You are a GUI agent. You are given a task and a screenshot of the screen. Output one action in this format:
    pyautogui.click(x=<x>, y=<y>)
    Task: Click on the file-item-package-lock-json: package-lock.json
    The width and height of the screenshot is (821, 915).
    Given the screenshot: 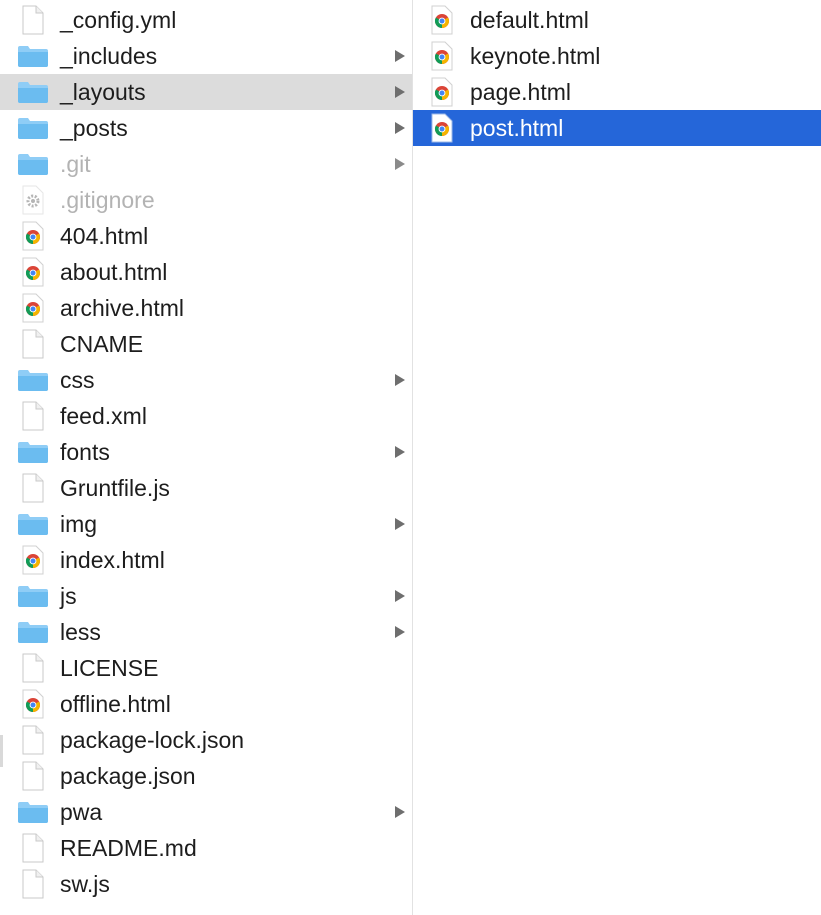 What is the action you would take?
    pyautogui.click(x=206, y=740)
    